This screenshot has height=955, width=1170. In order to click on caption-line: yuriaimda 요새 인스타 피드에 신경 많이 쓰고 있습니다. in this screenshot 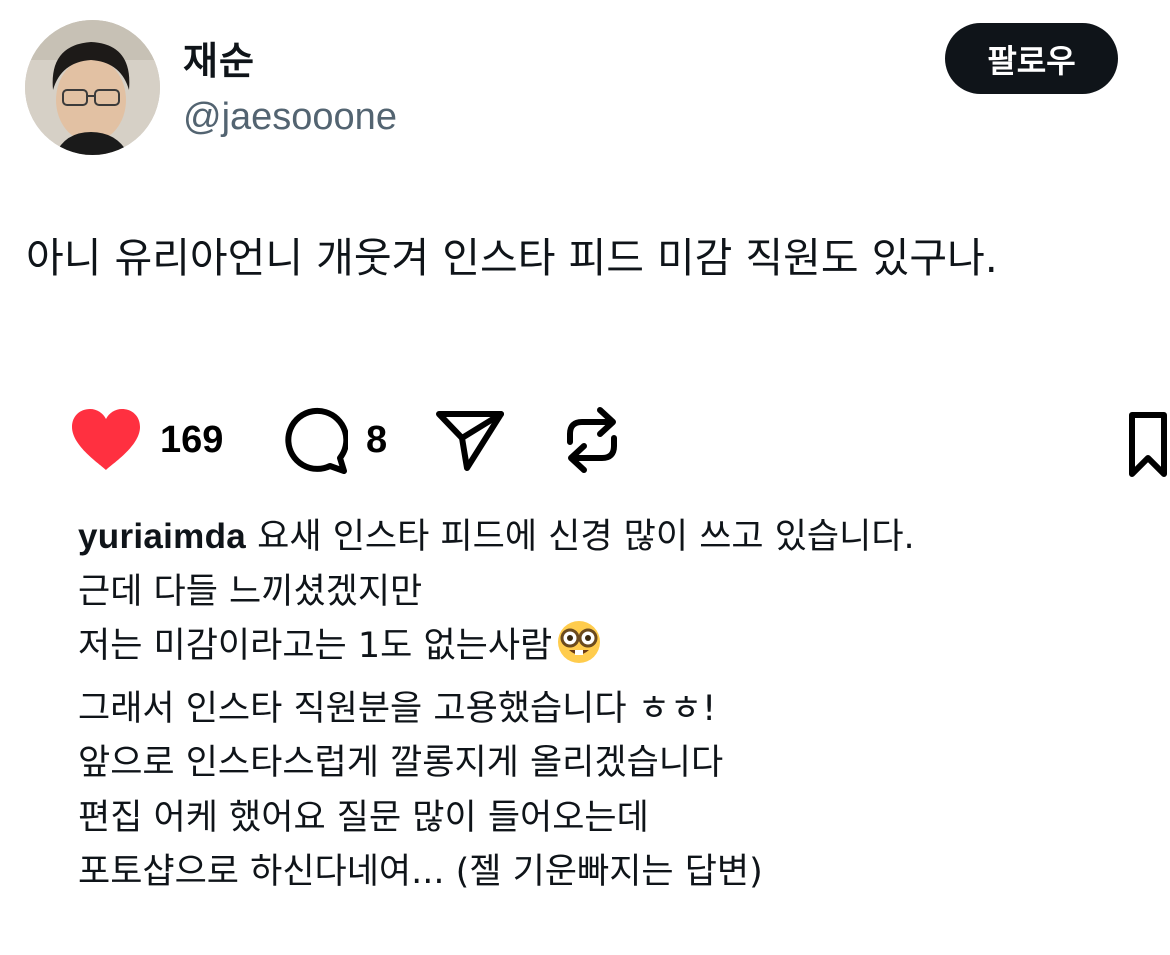, I will do `click(496, 537)`.